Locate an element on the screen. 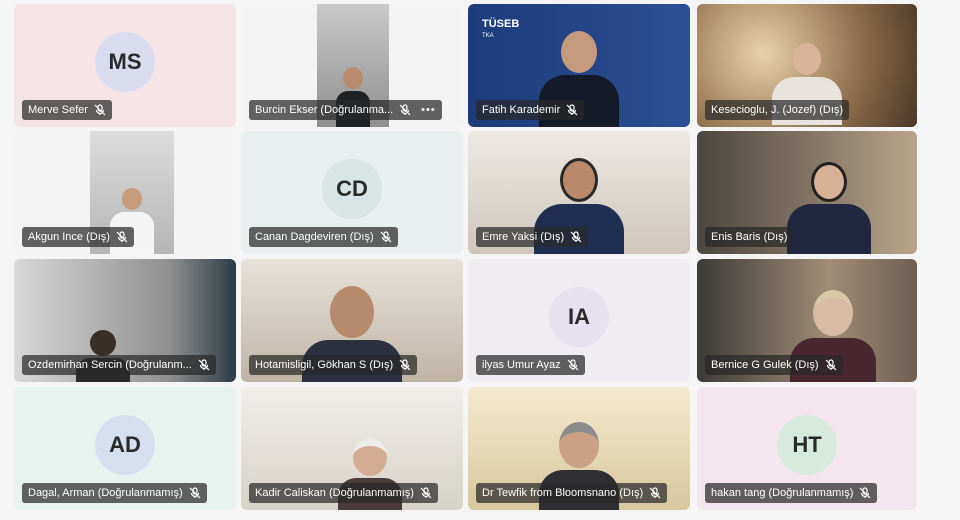 Image resolution: width=960 pixels, height=520 pixels. participant-name-label: Akgun Ince (Dış) is located at coordinates (78, 237).